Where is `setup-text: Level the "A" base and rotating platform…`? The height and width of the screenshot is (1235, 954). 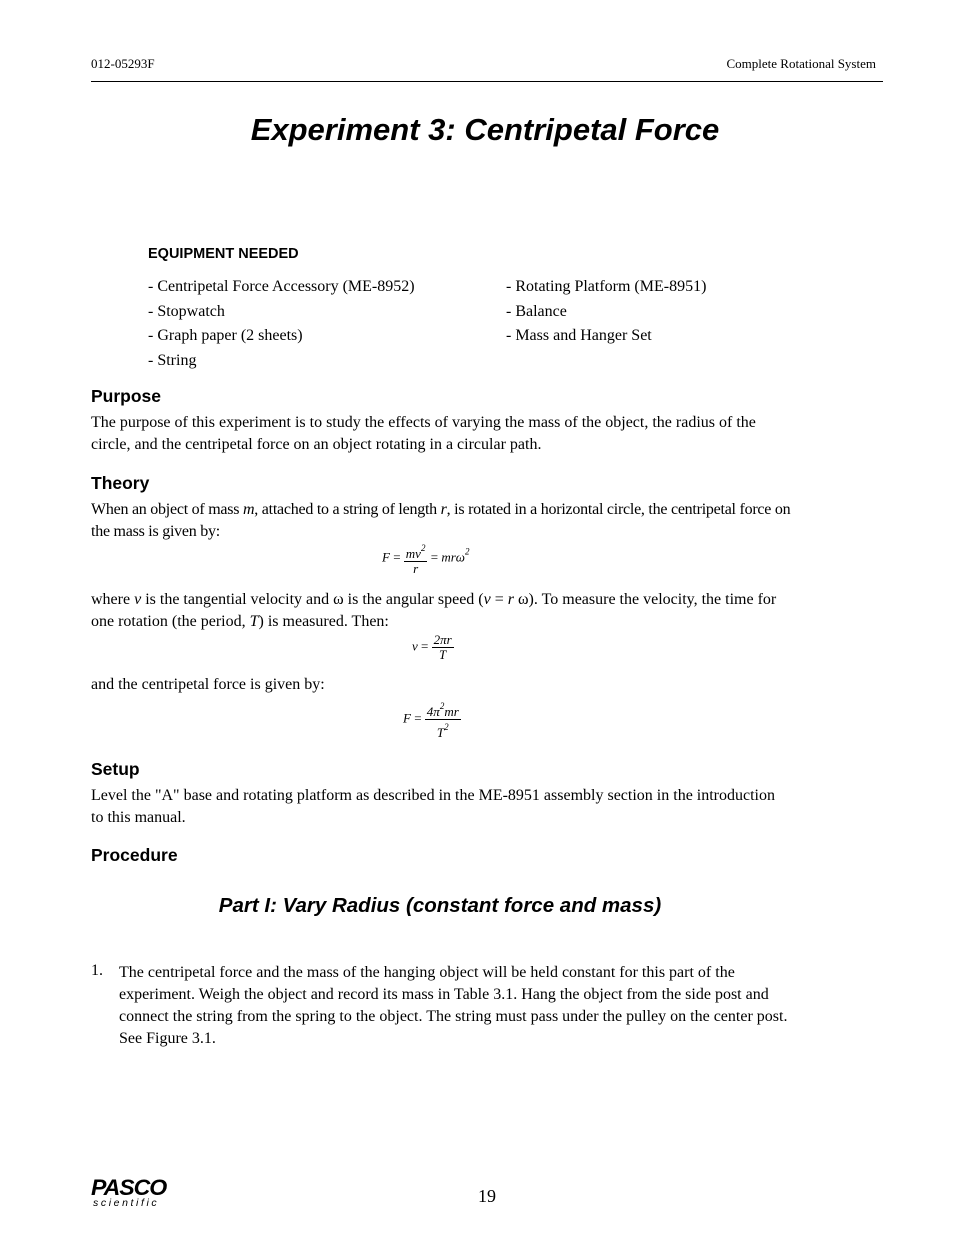 setup-text: Level the "A" base and rotating platform… is located at coordinates (433, 806).